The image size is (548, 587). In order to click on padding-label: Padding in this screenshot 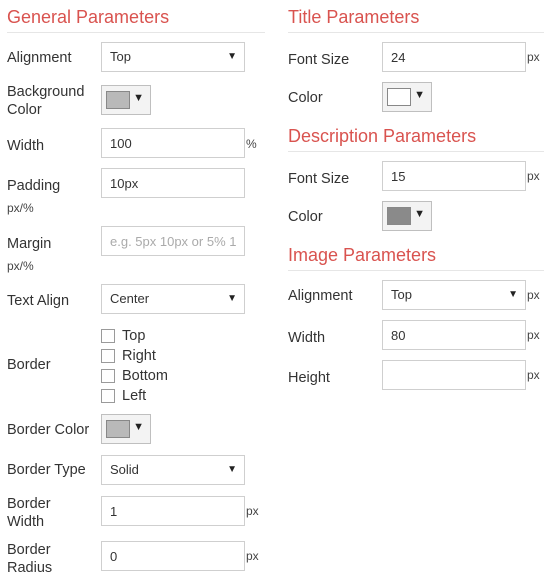, I will do `click(34, 186)`.